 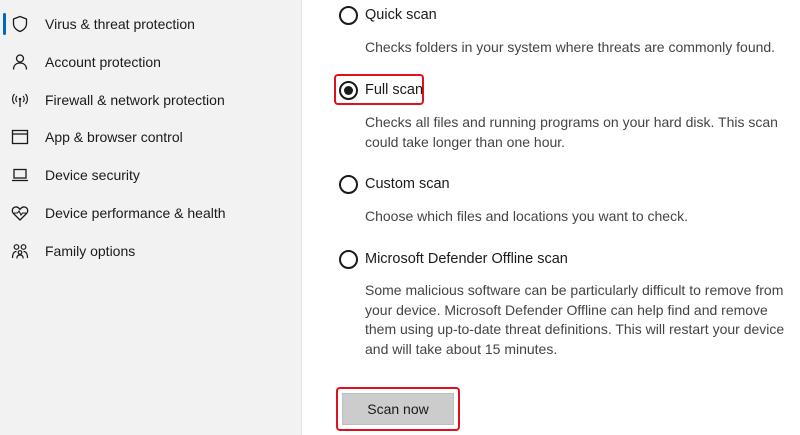 What do you see at coordinates (103, 62) in the screenshot?
I see `sidebar-item-label: Account protection` at bounding box center [103, 62].